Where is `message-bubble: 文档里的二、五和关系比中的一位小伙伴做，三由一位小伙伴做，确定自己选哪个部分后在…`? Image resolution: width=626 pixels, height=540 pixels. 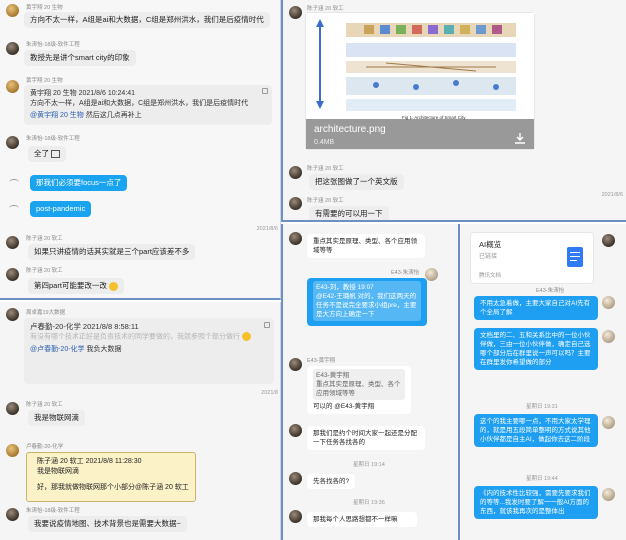 message-bubble: 文档里的二、五和关系比中的一位小伙伴做，三由一位小伙伴做，确定自己选哪个部分后在… is located at coordinates (536, 349).